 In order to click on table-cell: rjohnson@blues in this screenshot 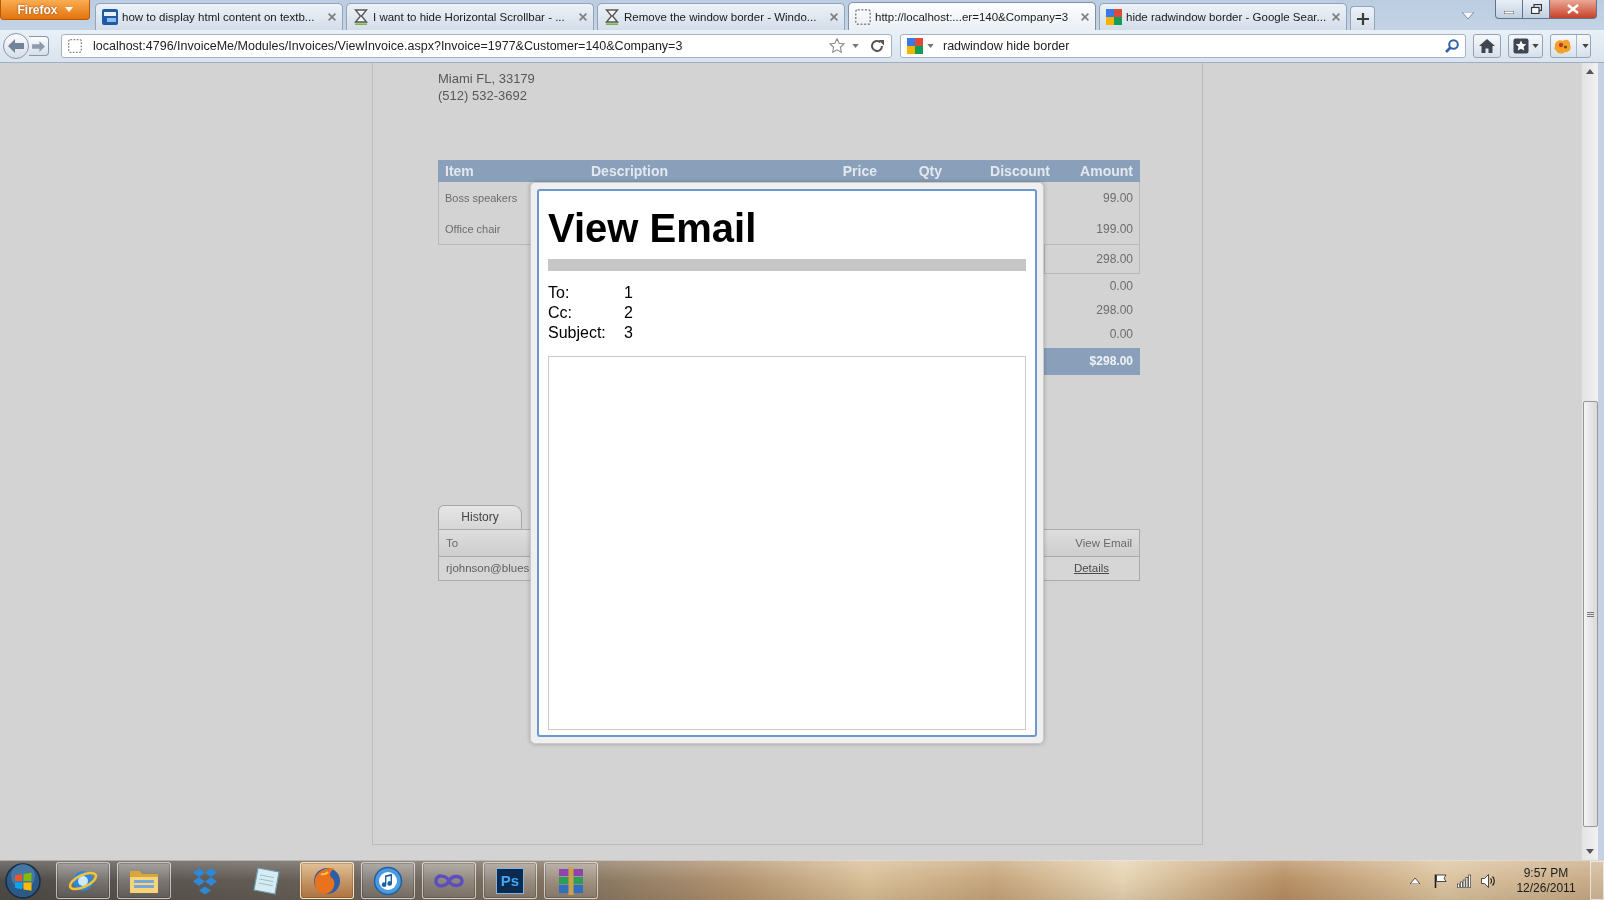, I will do `click(484, 569)`.